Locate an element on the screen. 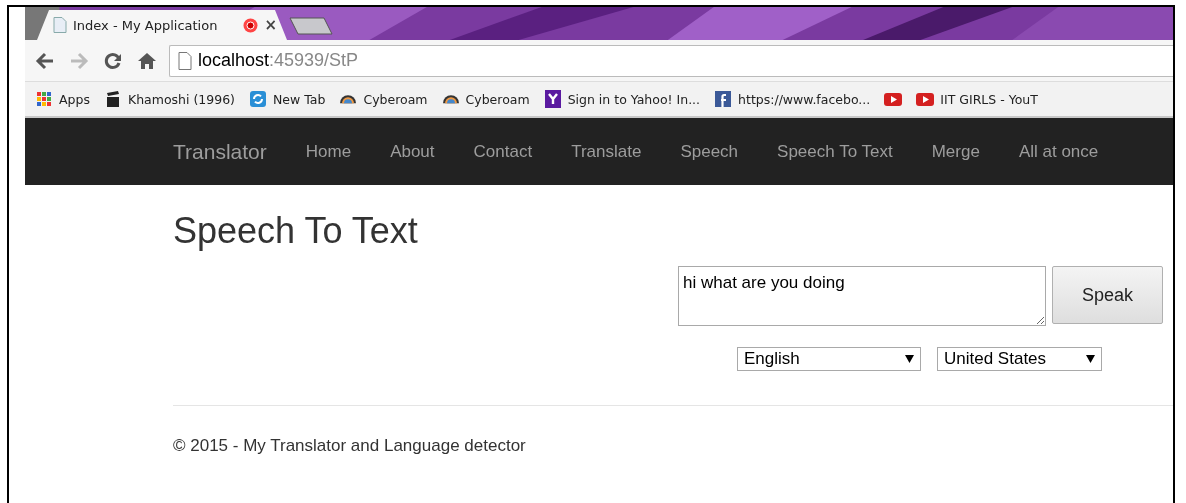 The image size is (1186, 503). page-title: Speech To Text is located at coordinates (296, 231).